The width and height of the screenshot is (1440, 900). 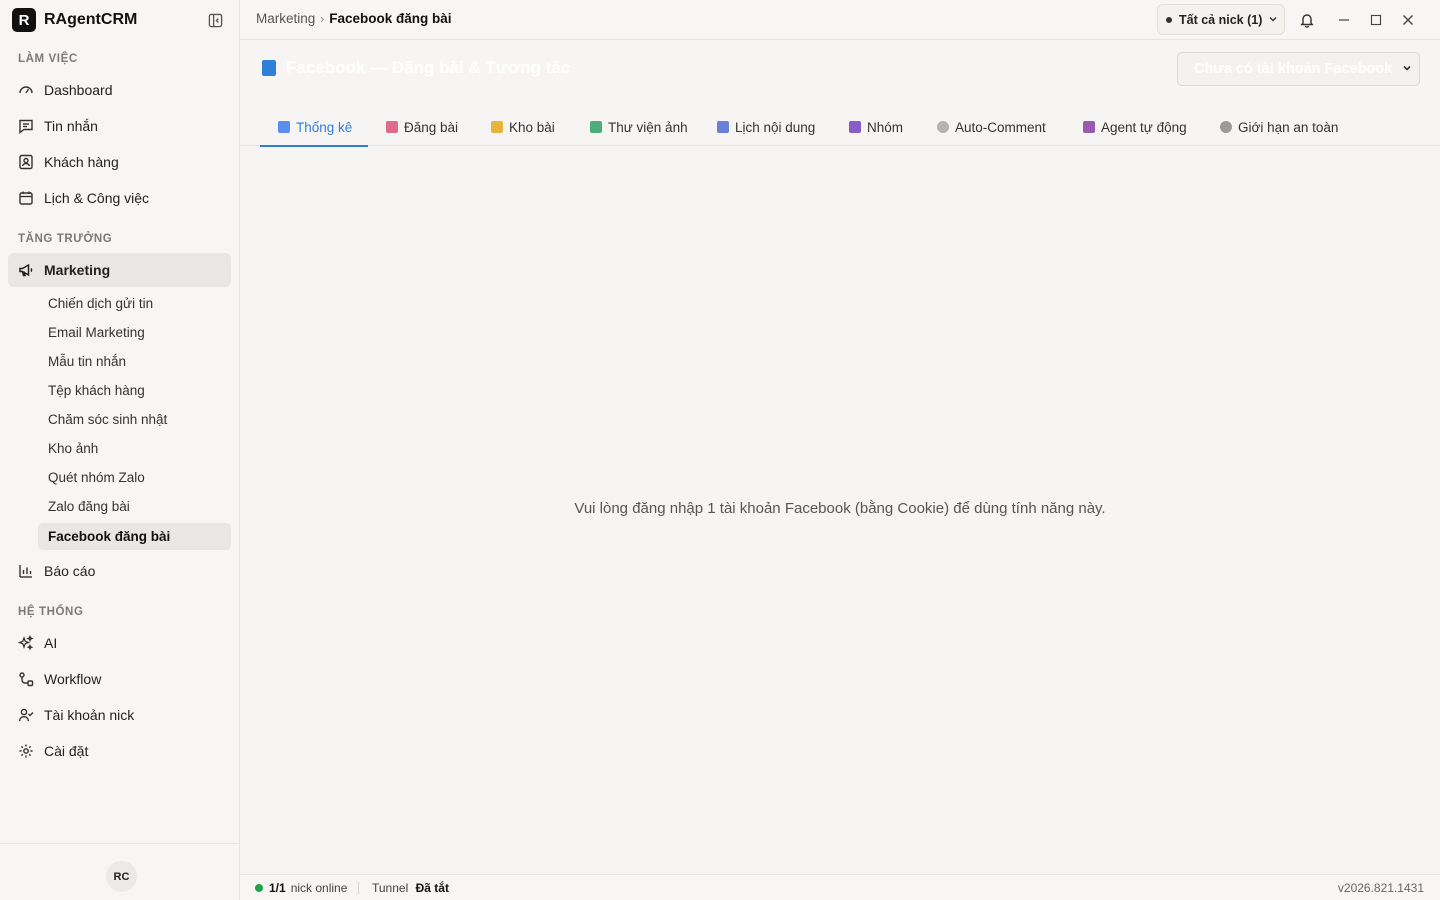 I want to click on breadcrumb-item-marketing: Marketing, so click(x=285, y=18).